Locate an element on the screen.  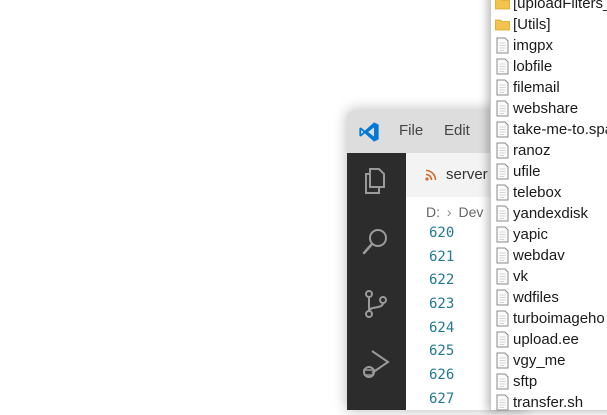
menu-edit: Edit is located at coordinates (457, 130).